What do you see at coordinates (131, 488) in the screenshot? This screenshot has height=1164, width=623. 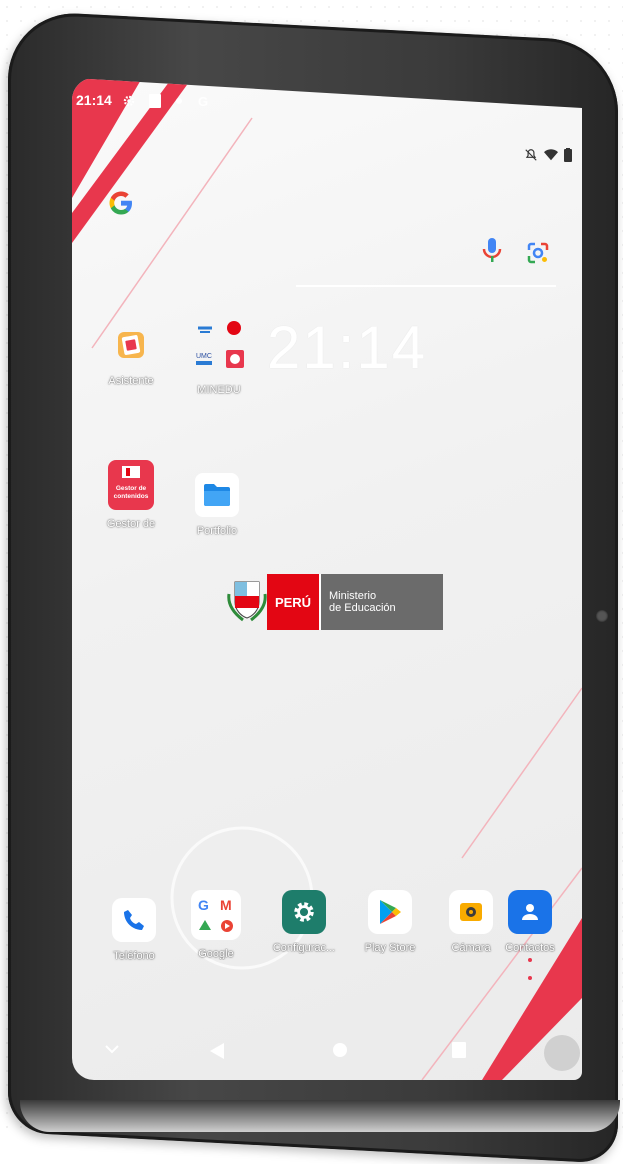 I see `svg-text: Gestor de` at bounding box center [131, 488].